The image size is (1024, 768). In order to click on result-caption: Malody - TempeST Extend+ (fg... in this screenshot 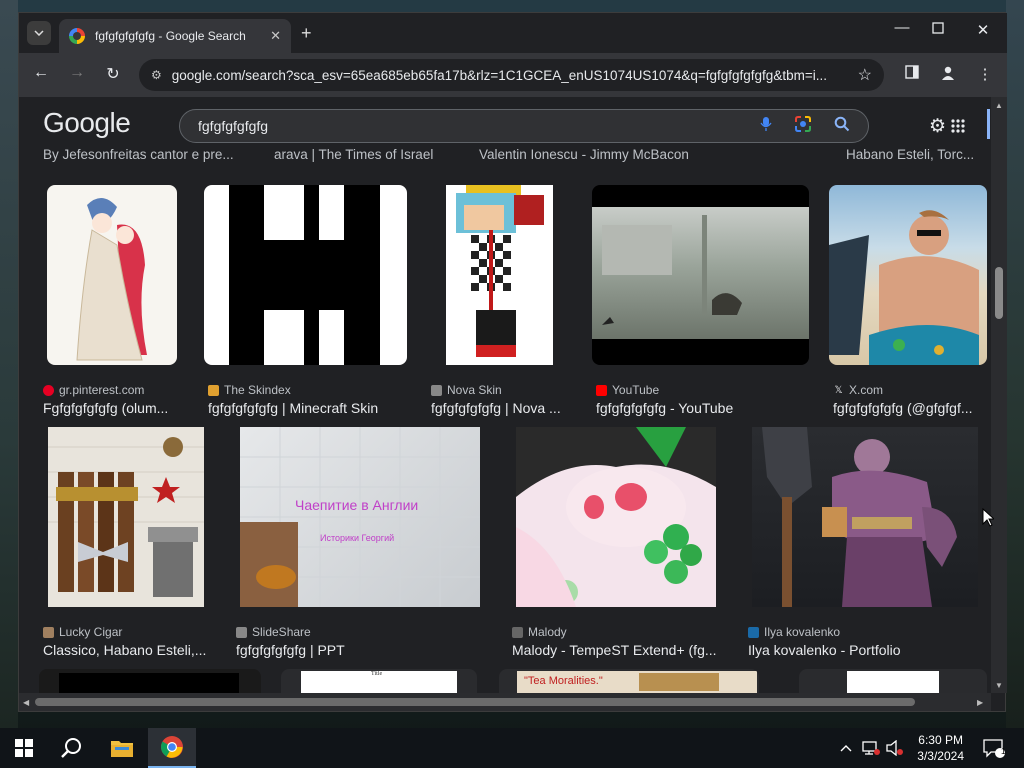, I will do `click(617, 650)`.